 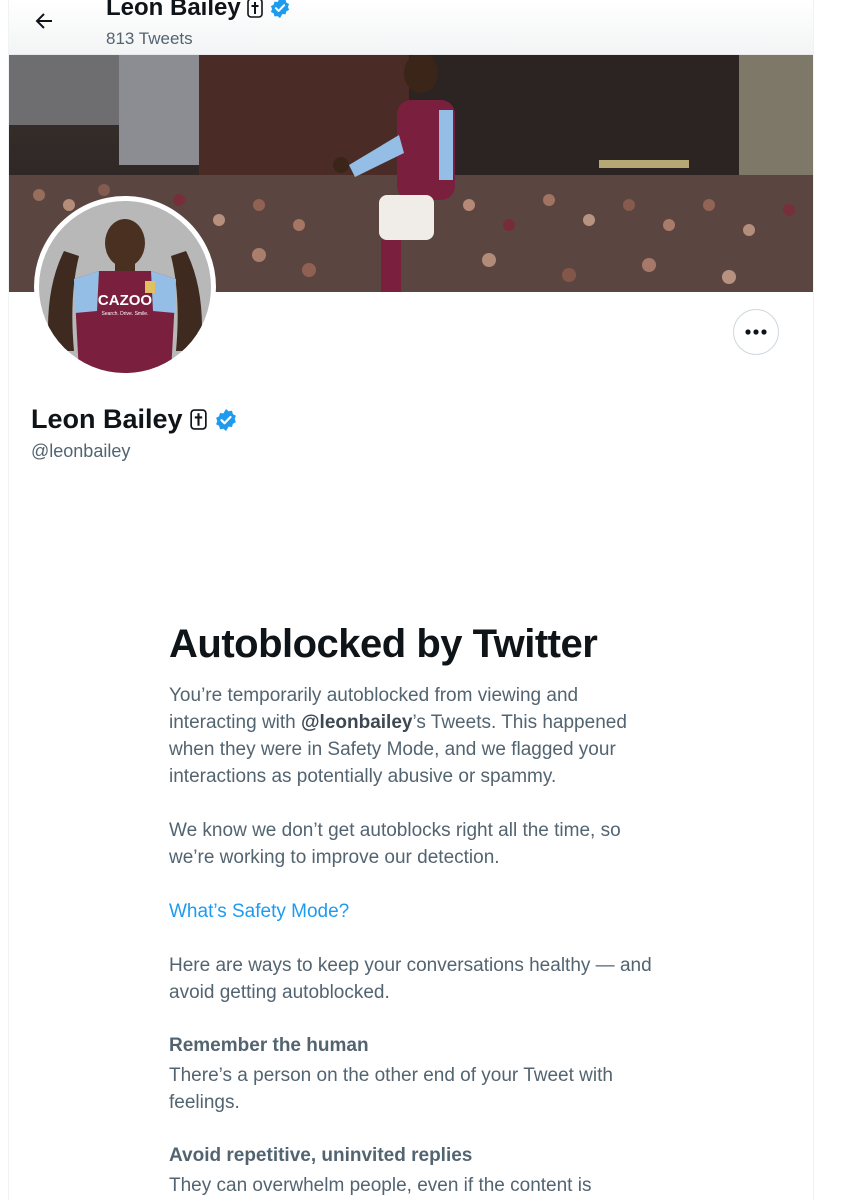 I want to click on more-options-button, so click(x=756, y=332).